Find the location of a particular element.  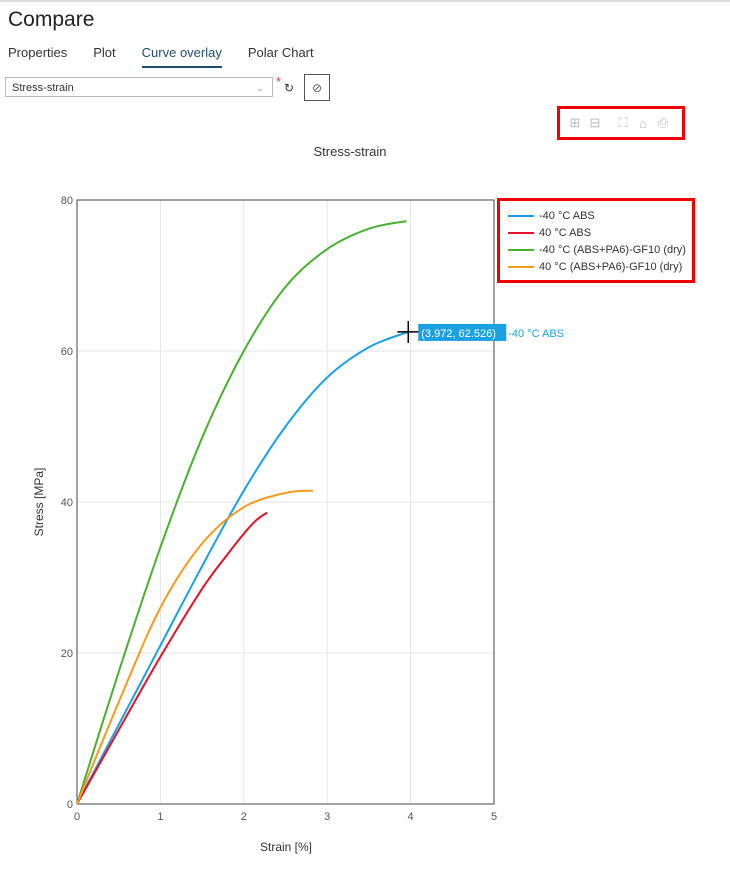

y-tick-label: 80 is located at coordinates (67, 201).